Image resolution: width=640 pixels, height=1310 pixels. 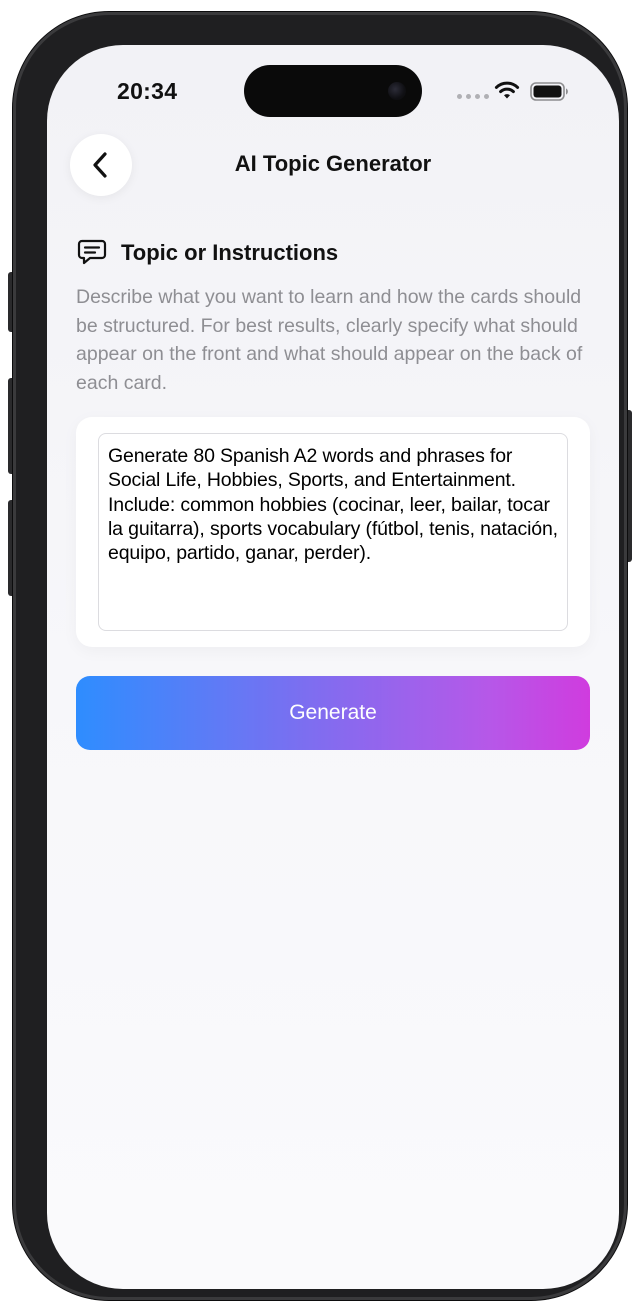 I want to click on status-time: 20:34, so click(x=147, y=91).